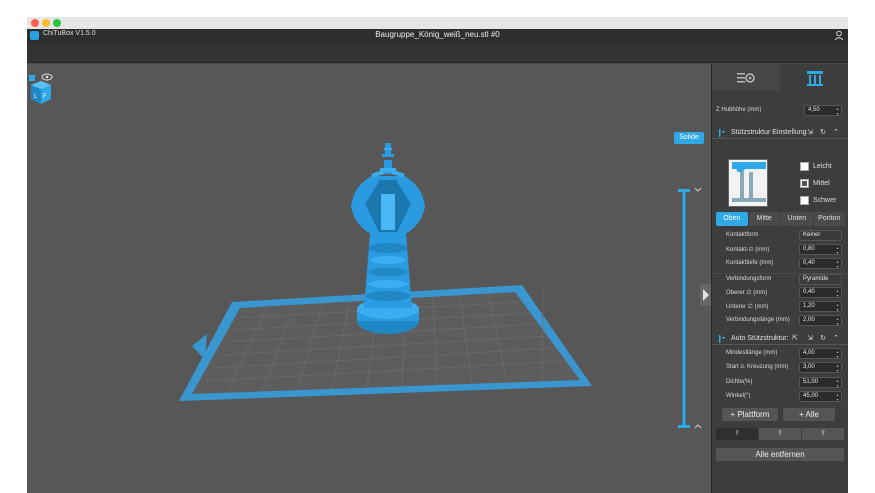 The height and width of the screenshot is (493, 875). I want to click on import-icon: ⇱, so click(795, 339).